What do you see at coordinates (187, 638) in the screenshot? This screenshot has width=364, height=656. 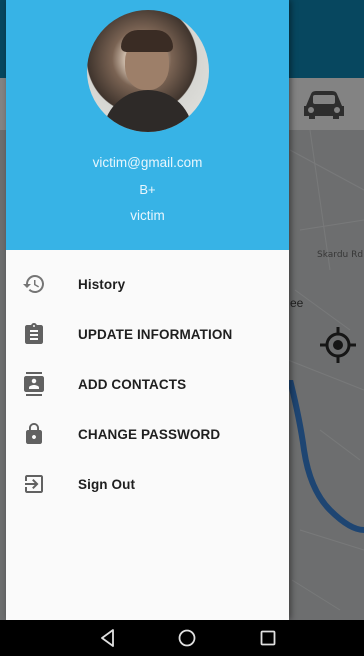 I see `home-icon` at bounding box center [187, 638].